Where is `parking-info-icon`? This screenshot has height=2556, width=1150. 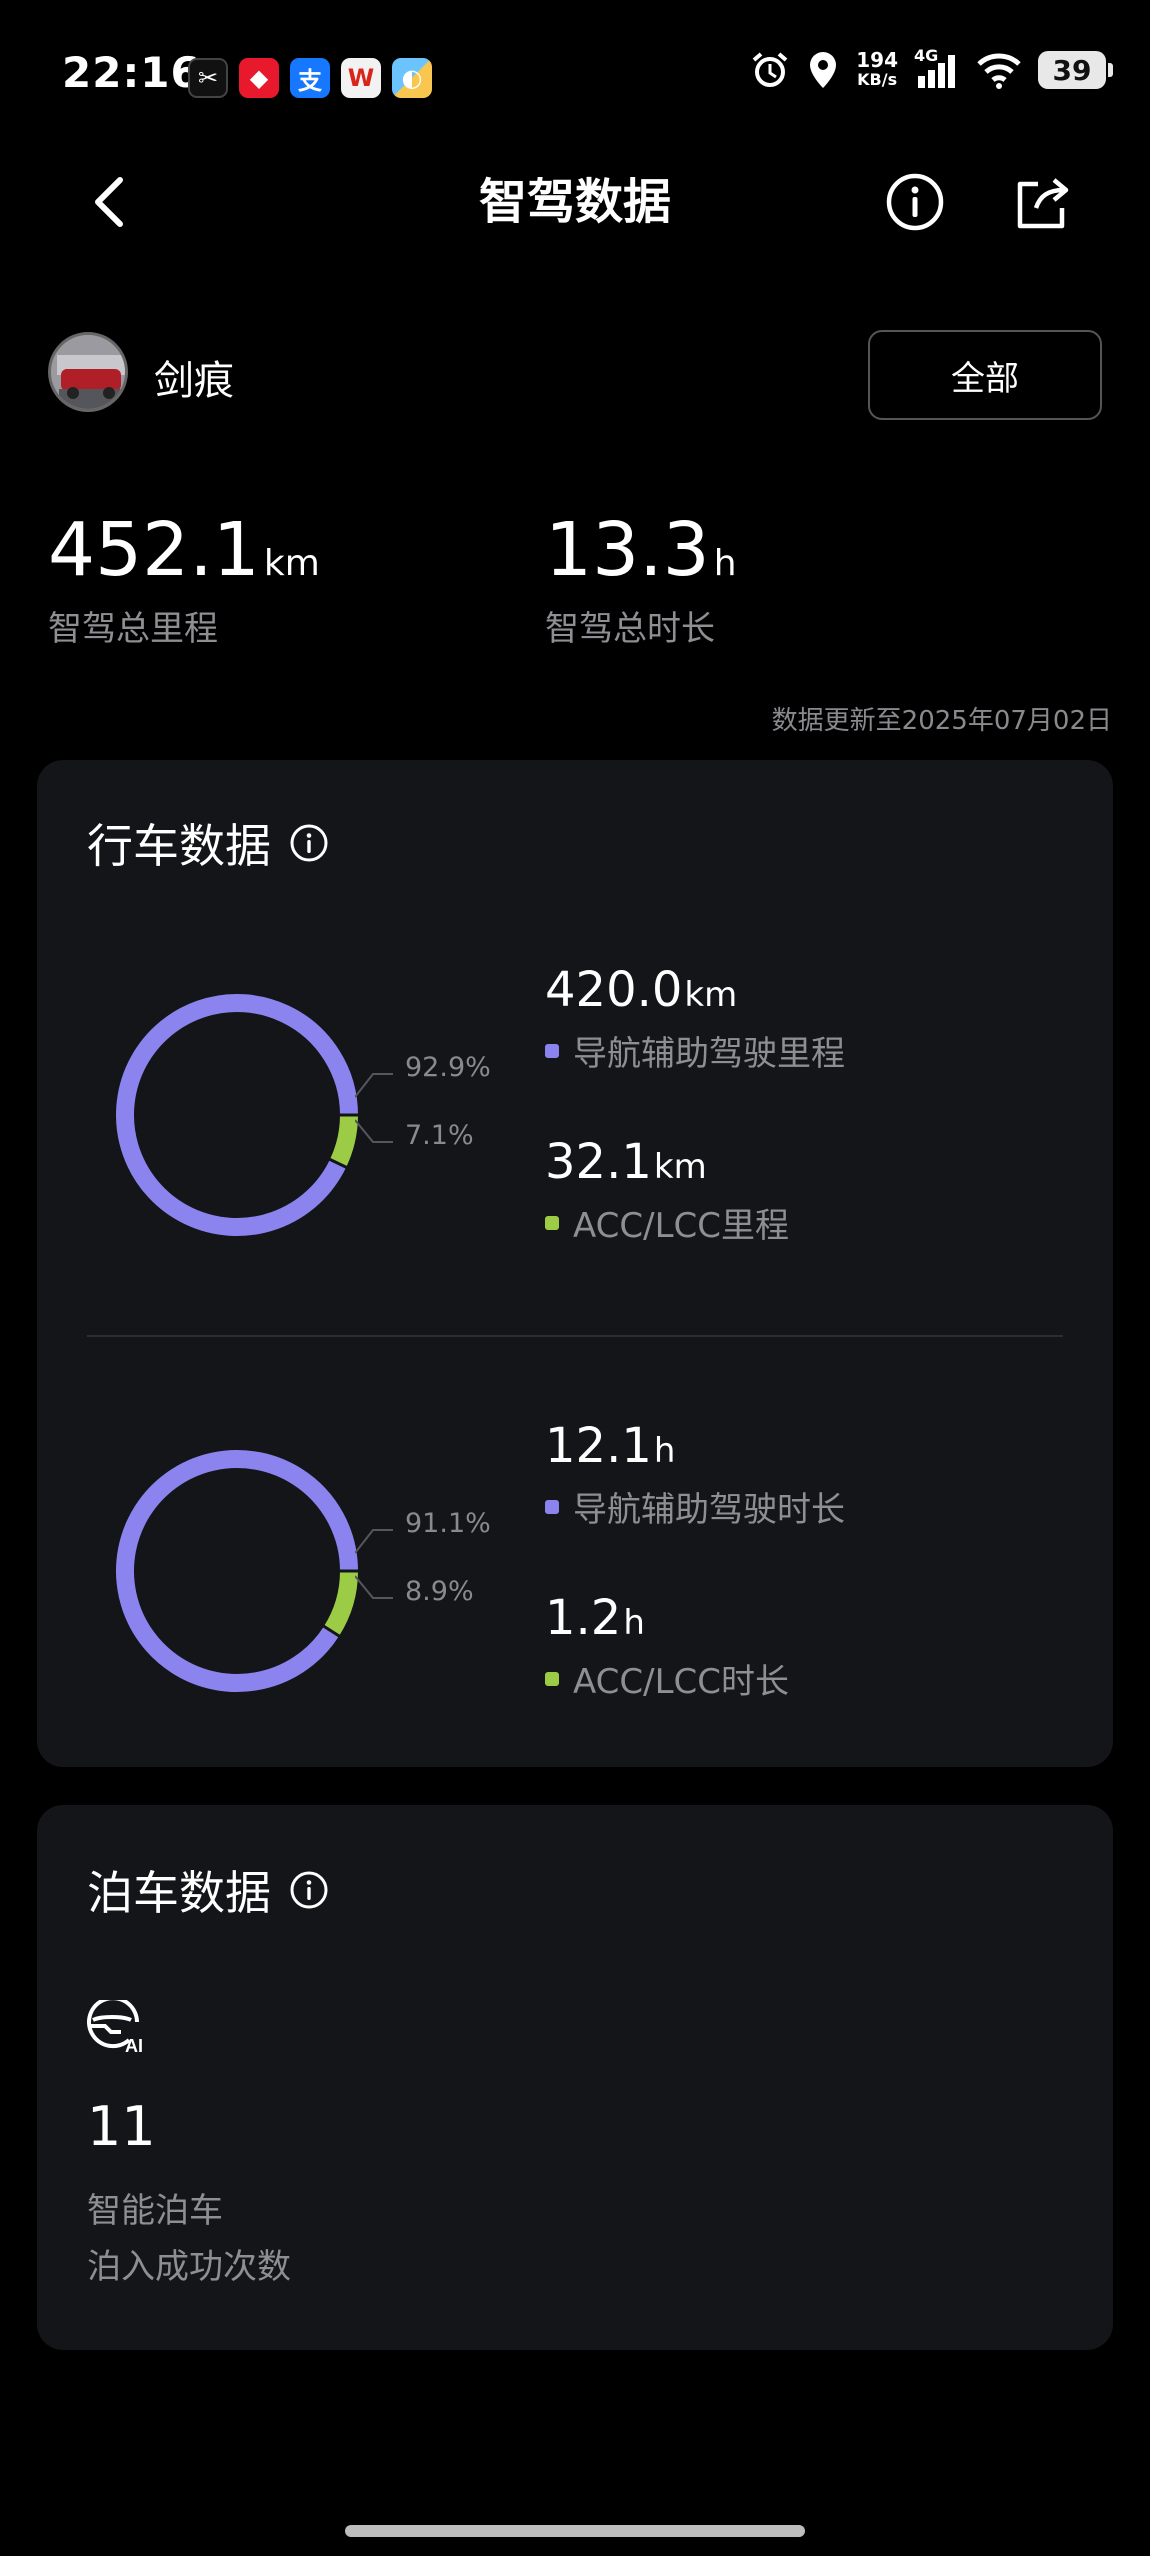 parking-info-icon is located at coordinates (309, 1890).